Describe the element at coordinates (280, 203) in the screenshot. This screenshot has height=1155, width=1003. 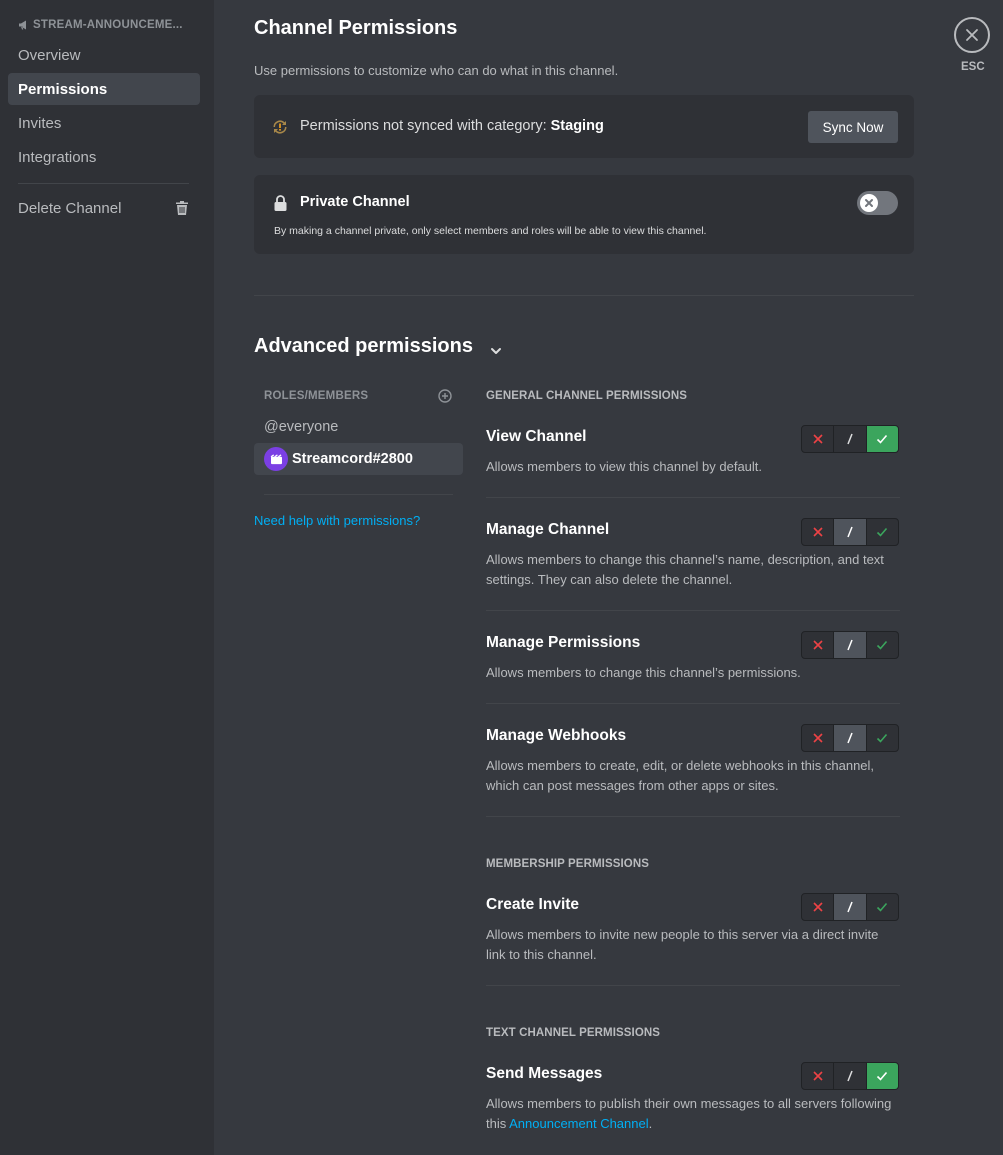
I see `lock-icon` at that location.